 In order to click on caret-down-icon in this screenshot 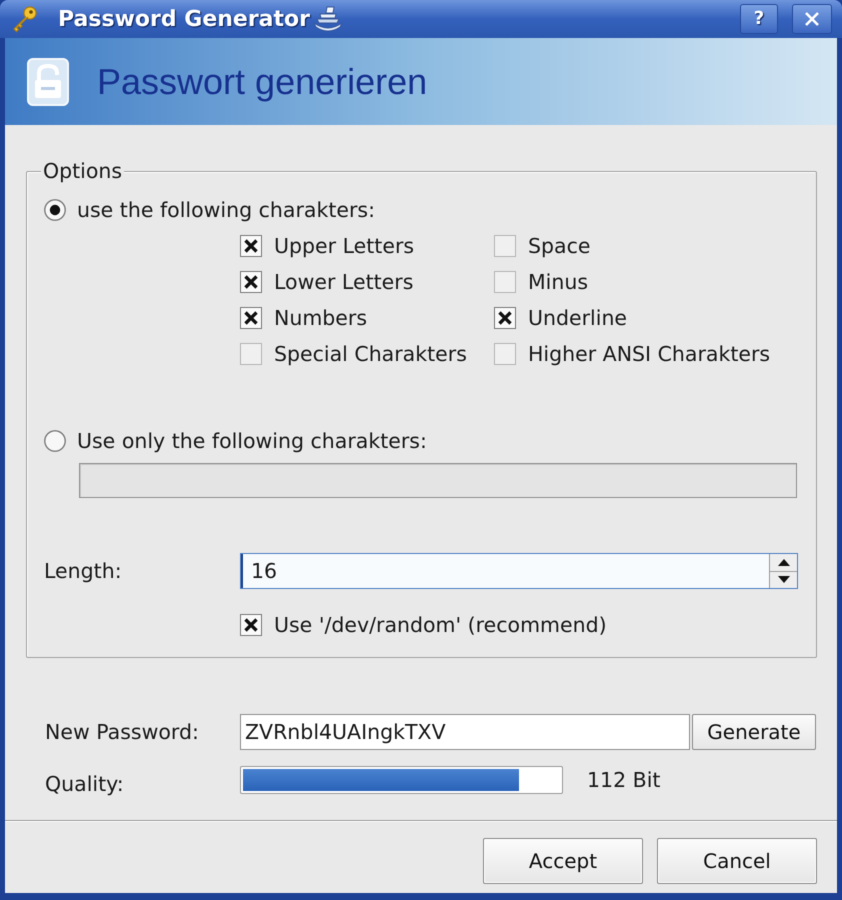, I will do `click(784, 580)`.